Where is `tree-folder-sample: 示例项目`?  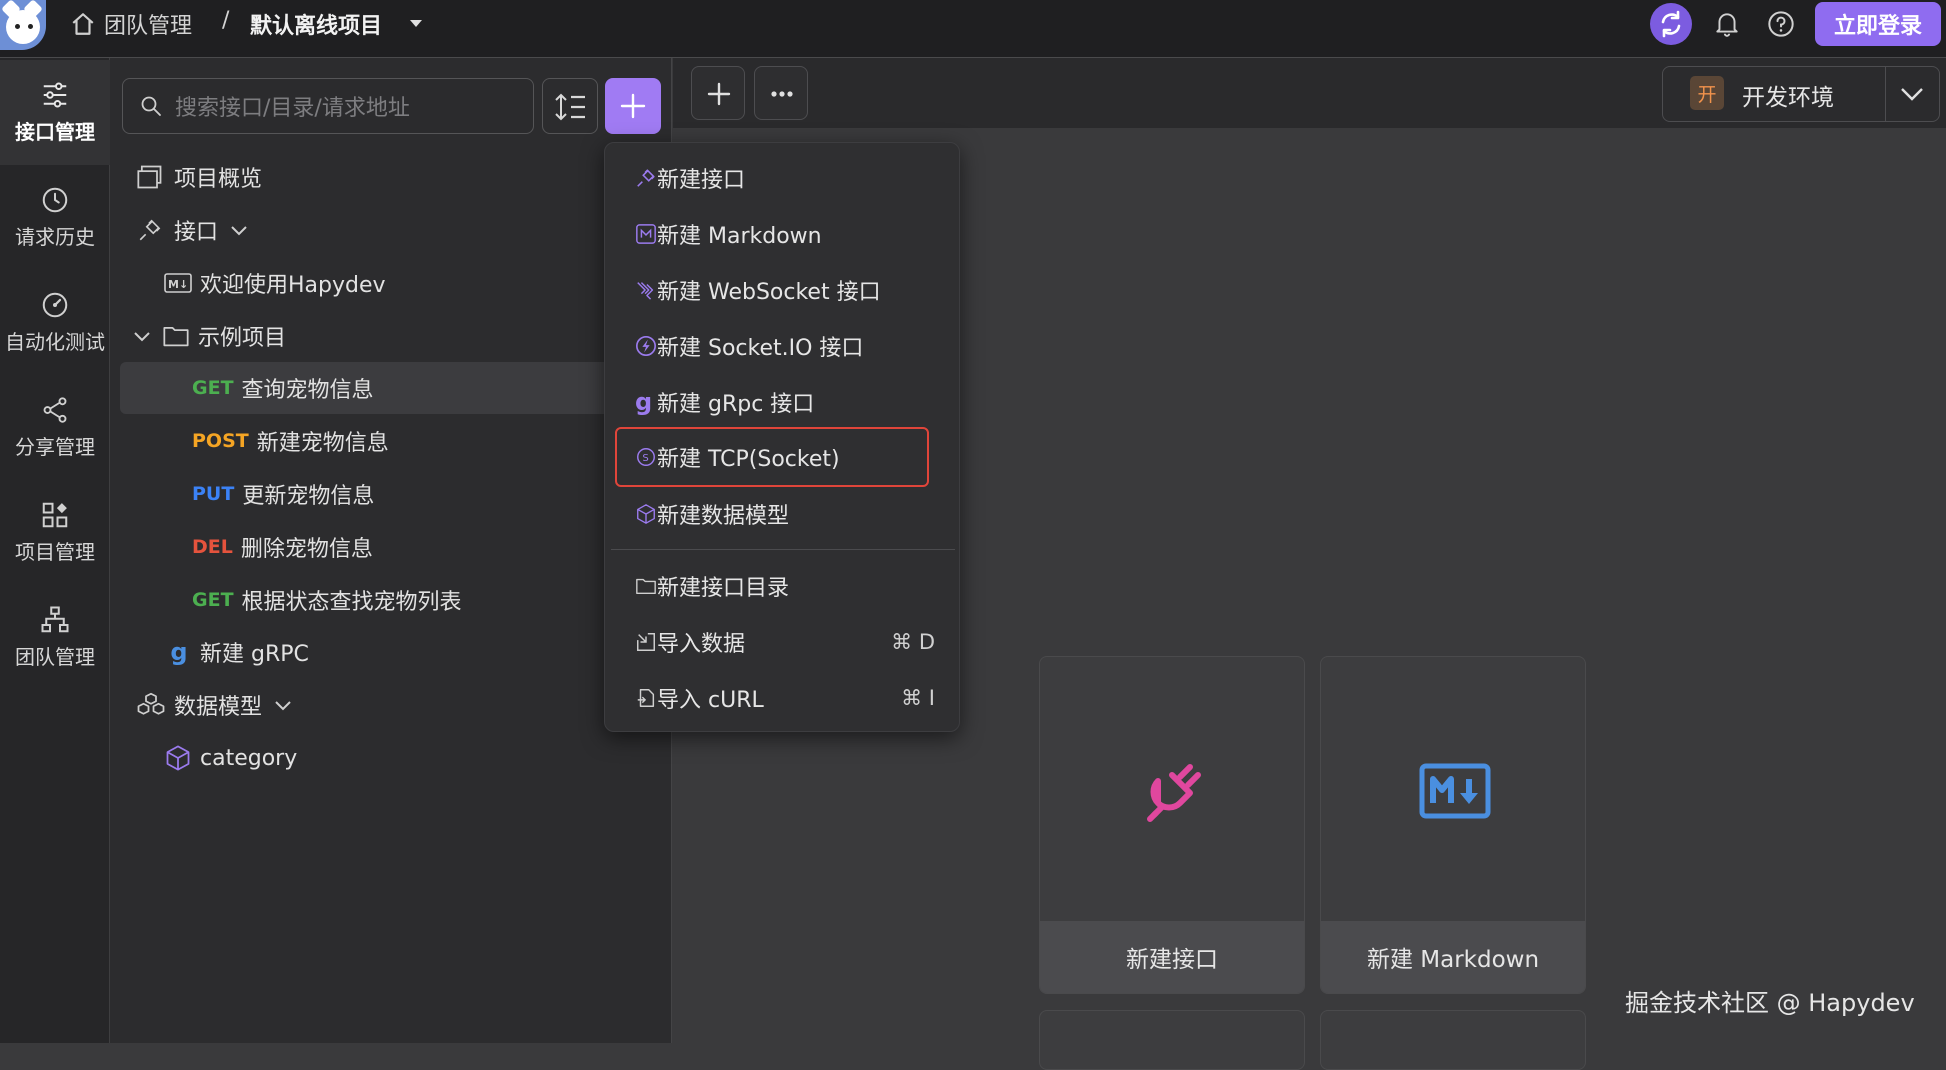 tree-folder-sample: 示例项目 is located at coordinates (208, 336).